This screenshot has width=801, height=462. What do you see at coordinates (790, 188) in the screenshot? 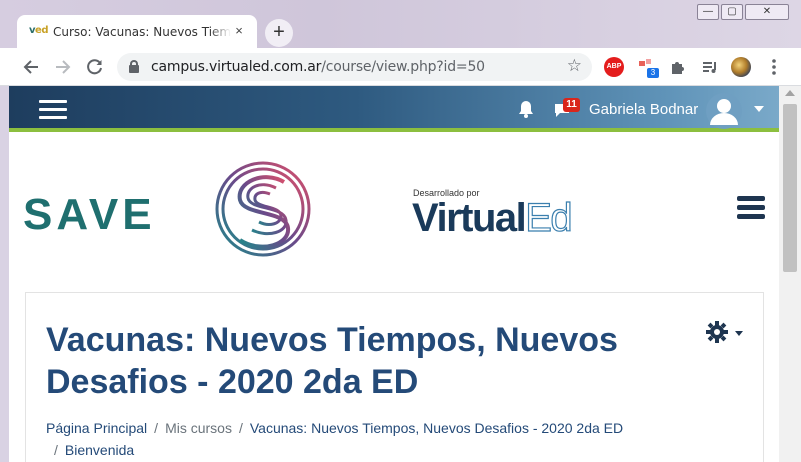
I see `scrollbar-thumb` at bounding box center [790, 188].